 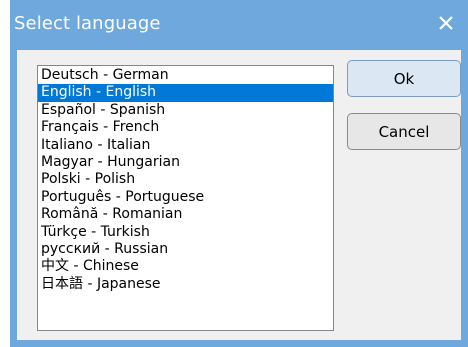 I want to click on language-item: Română - Romanian, so click(x=185, y=214).